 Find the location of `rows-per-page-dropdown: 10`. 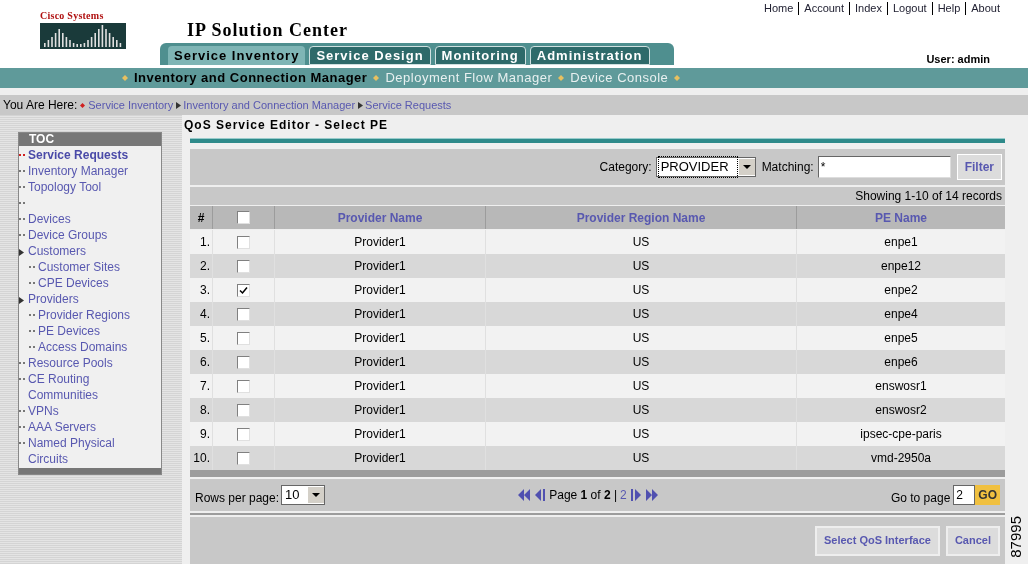

rows-per-page-dropdown: 10 is located at coordinates (303, 495).